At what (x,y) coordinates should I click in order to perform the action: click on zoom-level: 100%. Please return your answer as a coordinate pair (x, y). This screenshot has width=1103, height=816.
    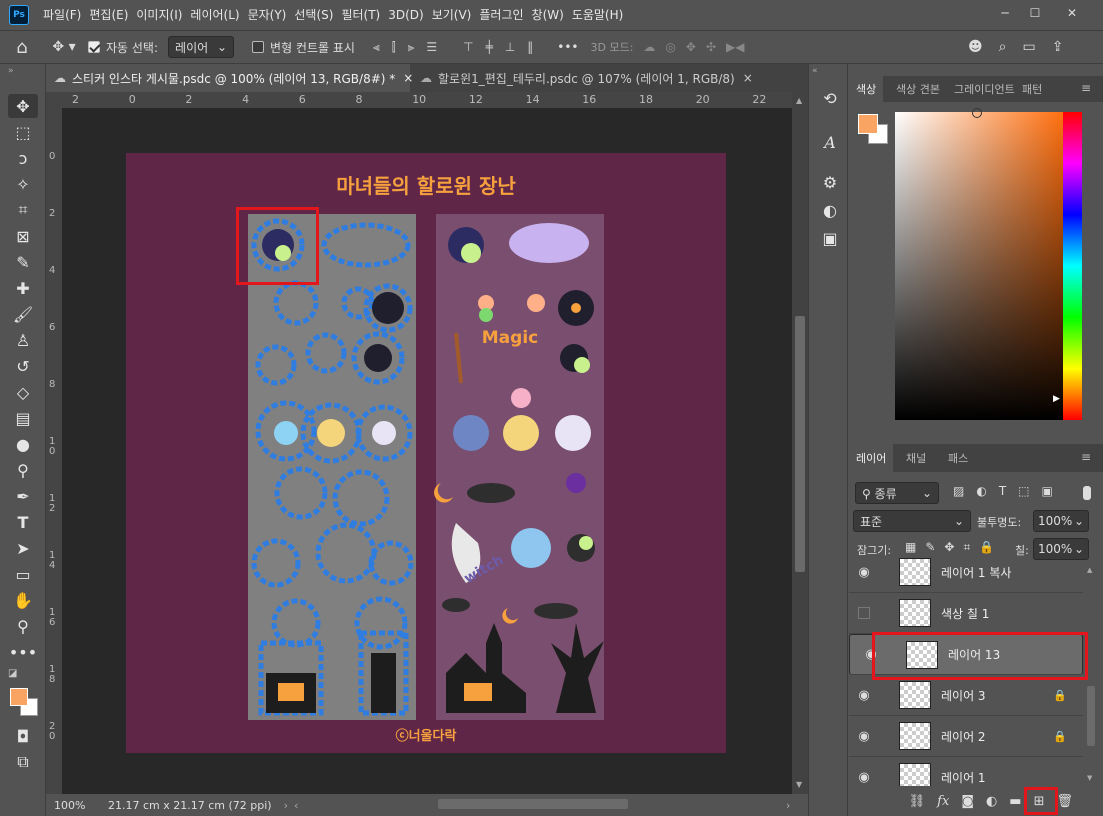
    Looking at the image, I should click on (74, 805).